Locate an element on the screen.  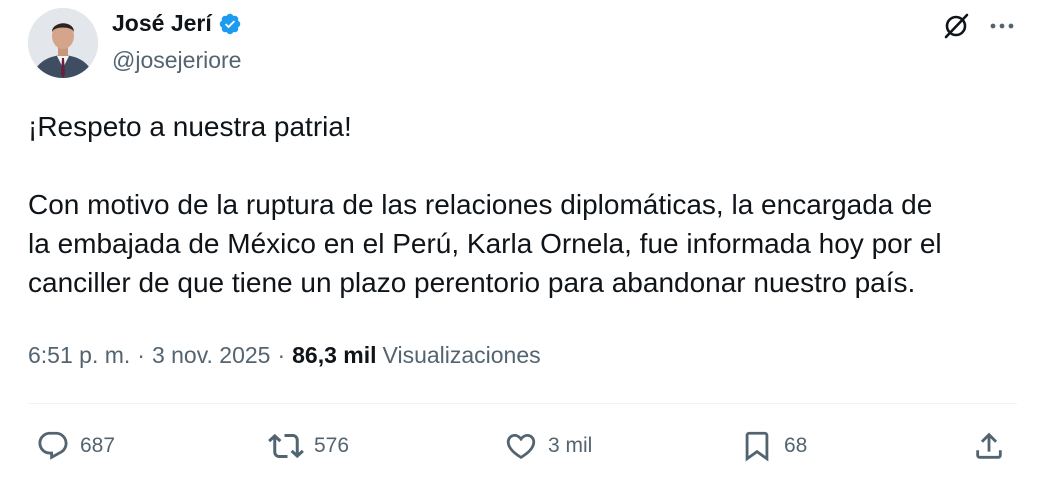
share-button is located at coordinates (989, 446).